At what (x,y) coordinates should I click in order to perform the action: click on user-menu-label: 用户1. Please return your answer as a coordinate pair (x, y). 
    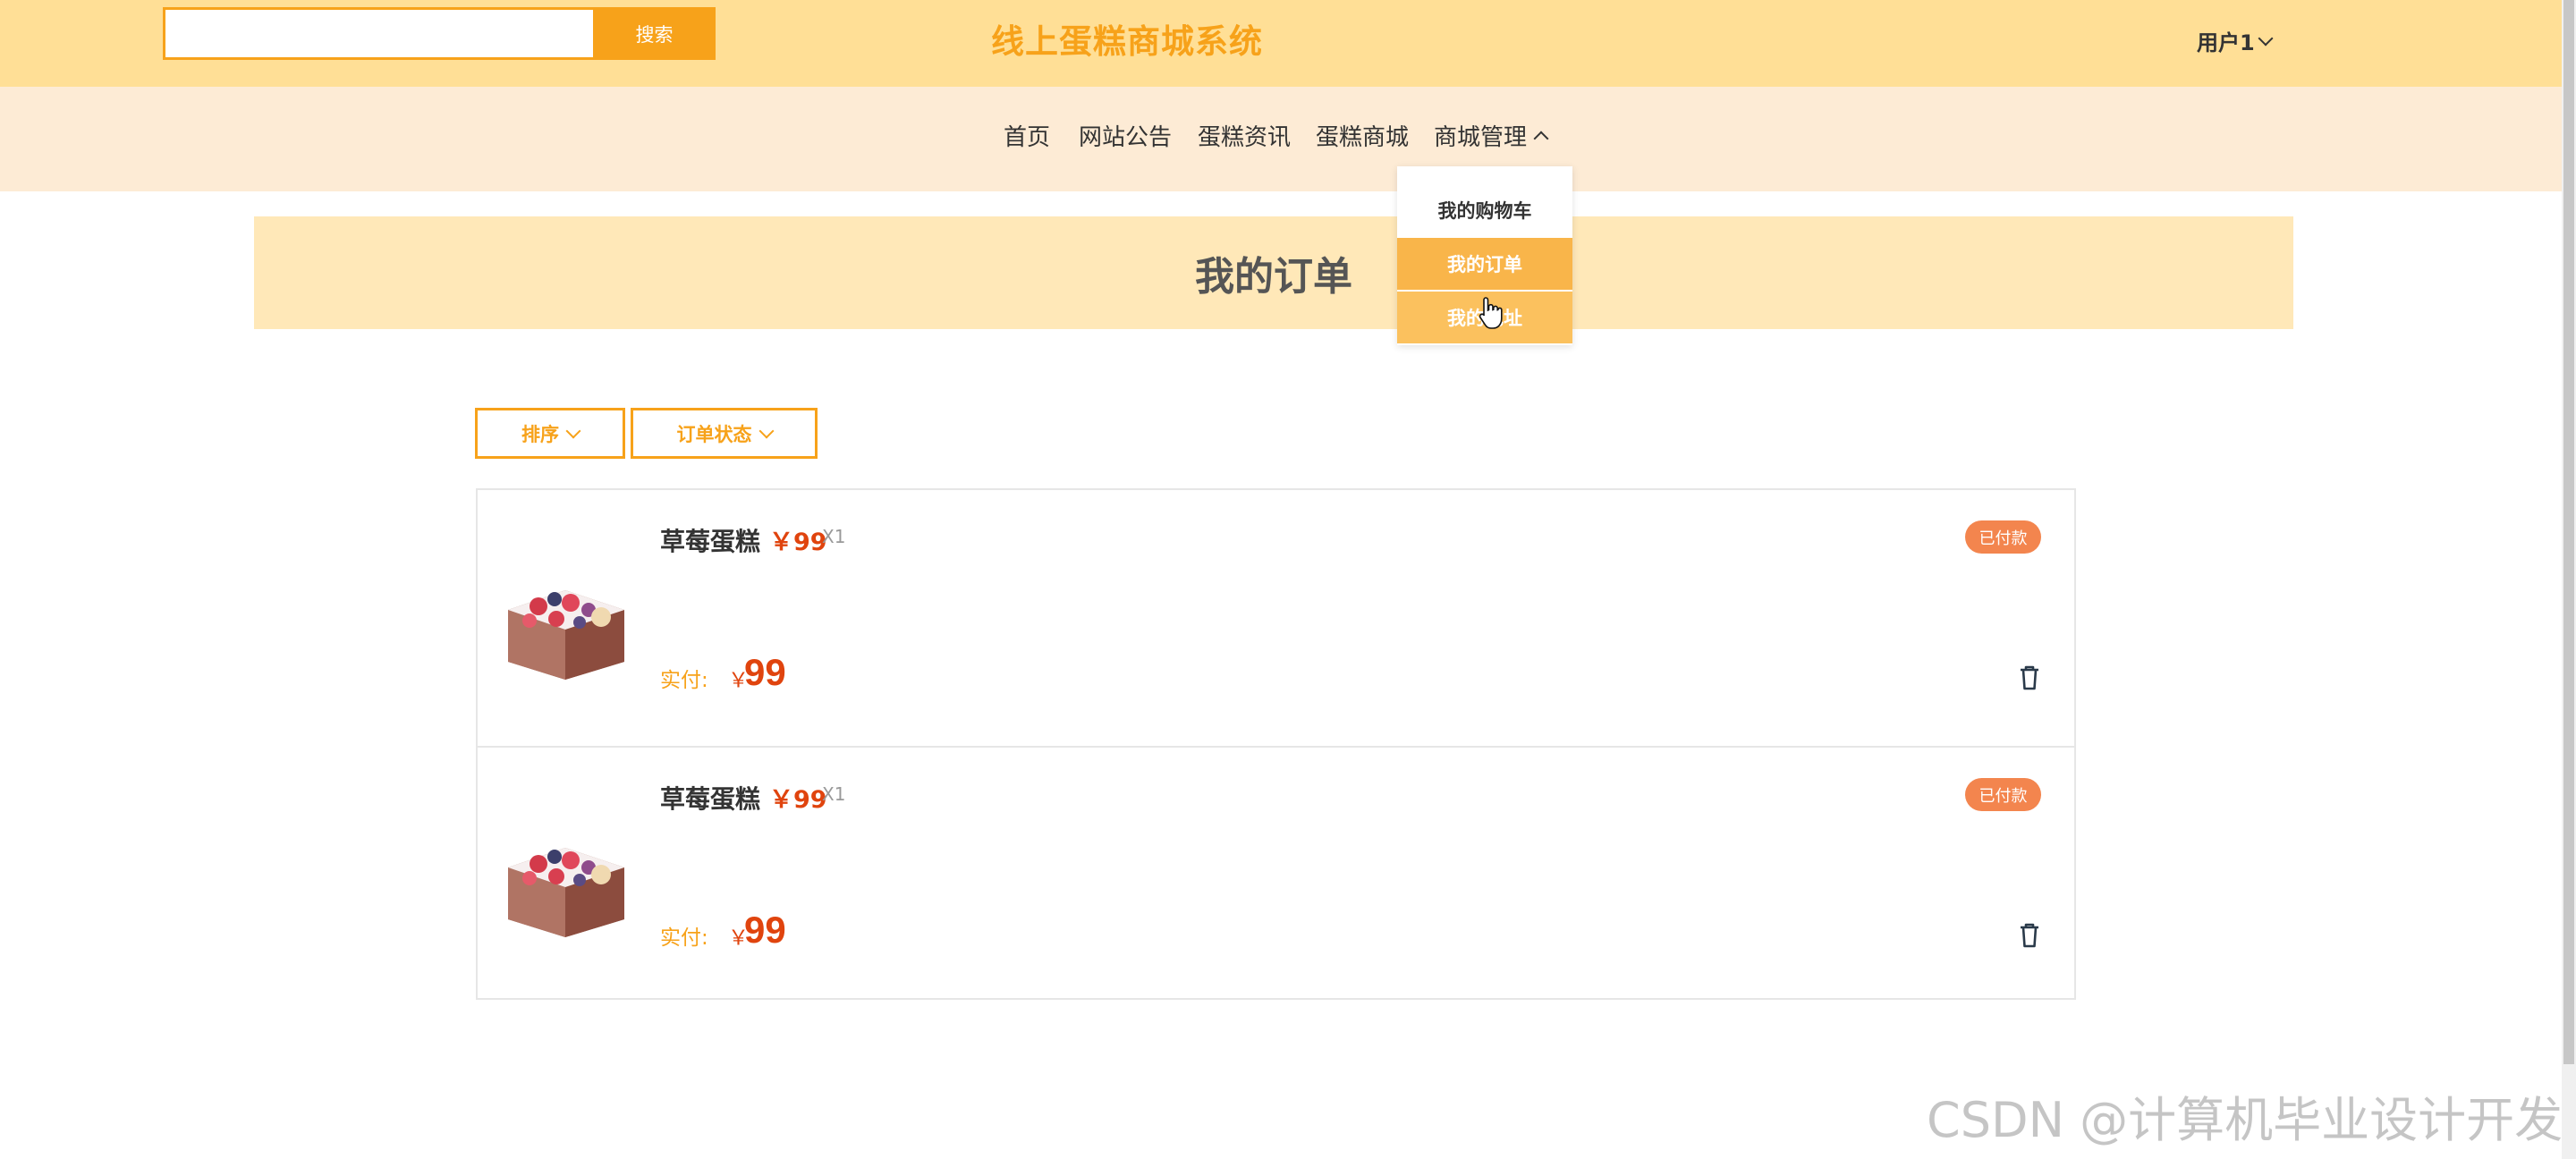
    Looking at the image, I should click on (2226, 43).